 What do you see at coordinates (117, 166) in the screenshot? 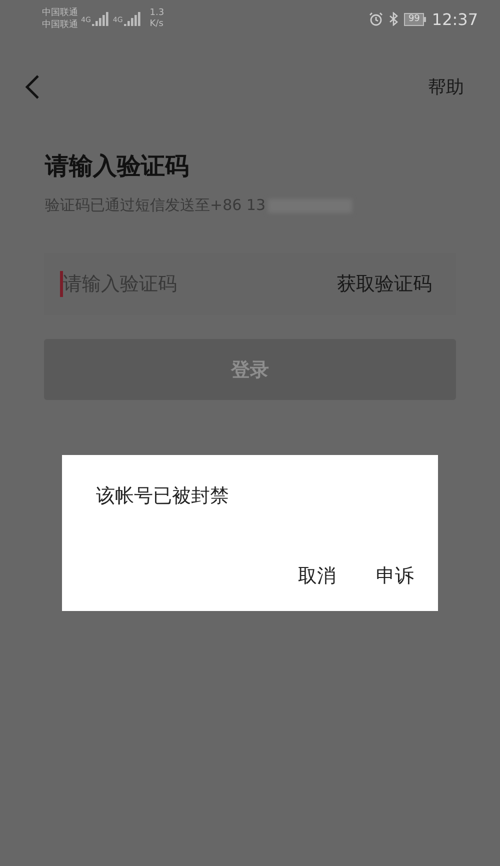
I see `page-title: 请输入验证码` at bounding box center [117, 166].